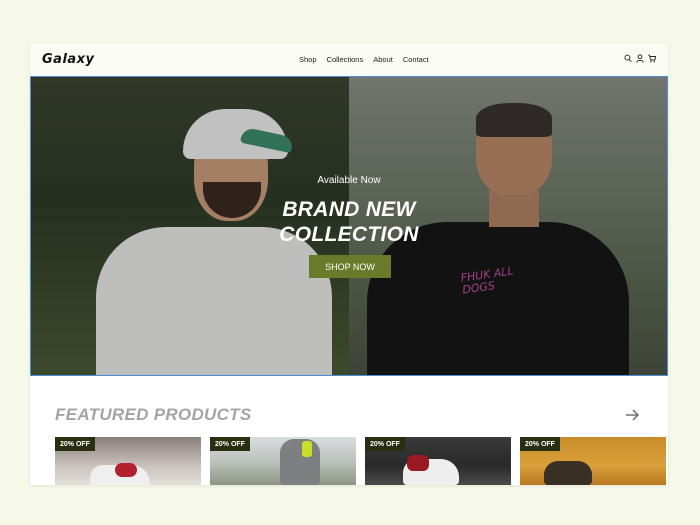 The image size is (700, 525). Describe the element at coordinates (652, 58) in the screenshot. I see `cart-icon` at that location.